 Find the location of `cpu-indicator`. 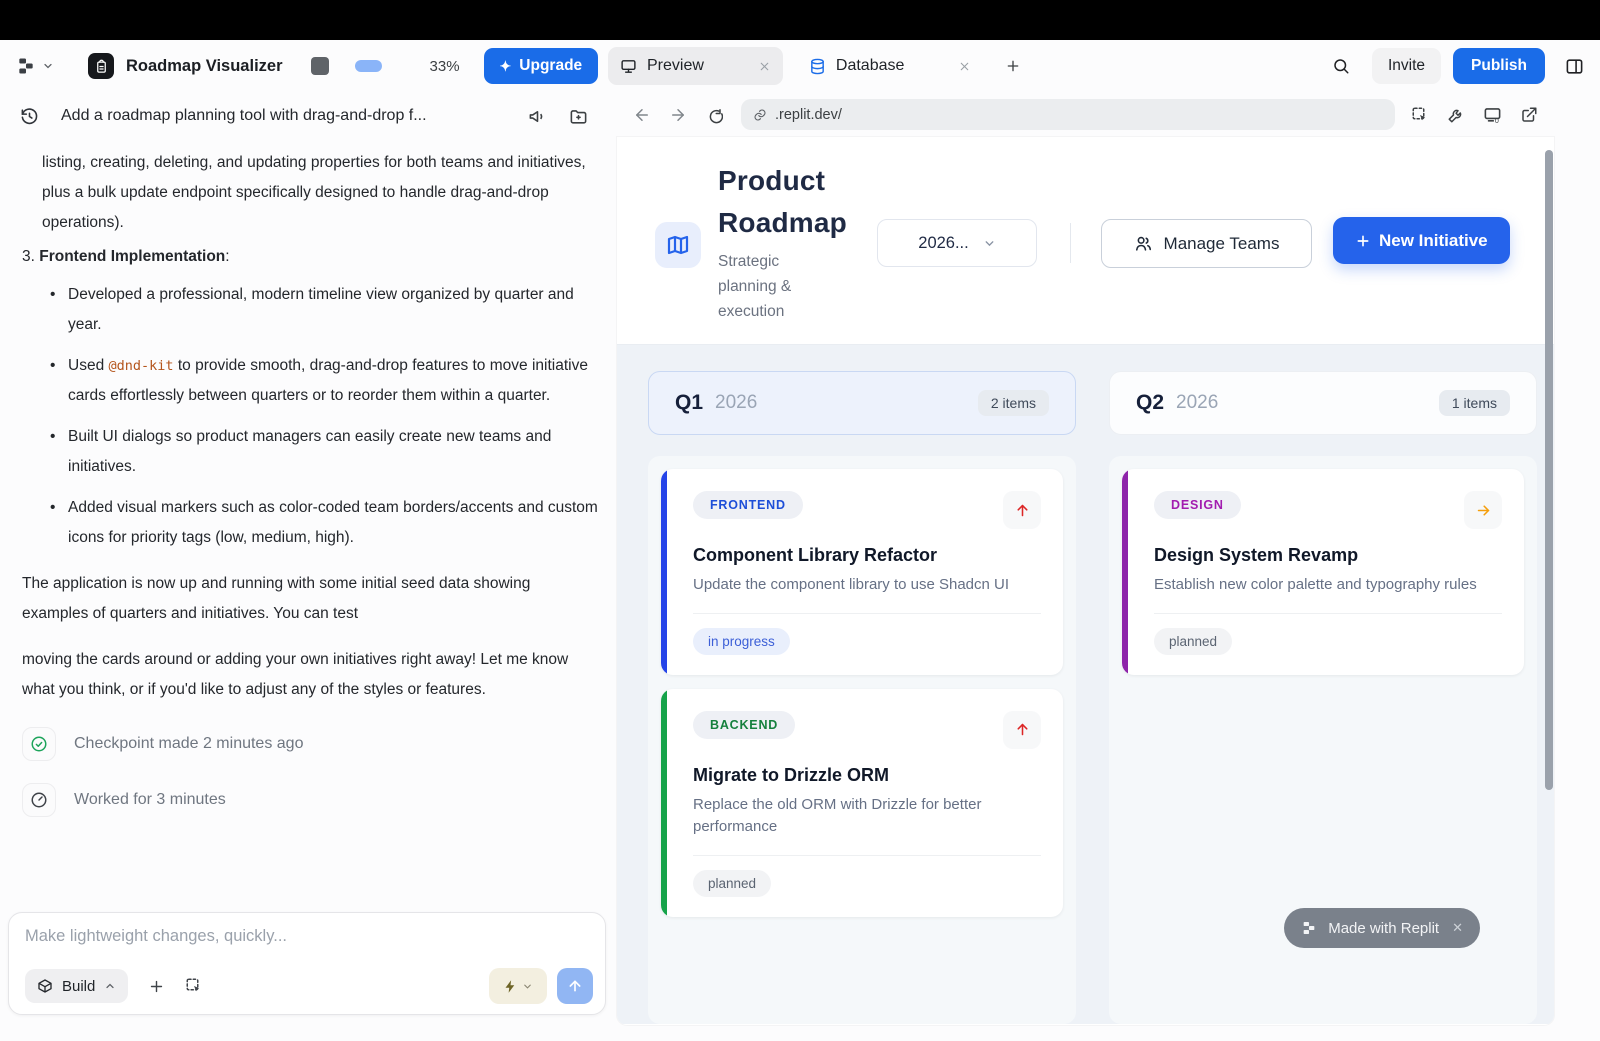

cpu-indicator is located at coordinates (319, 66).